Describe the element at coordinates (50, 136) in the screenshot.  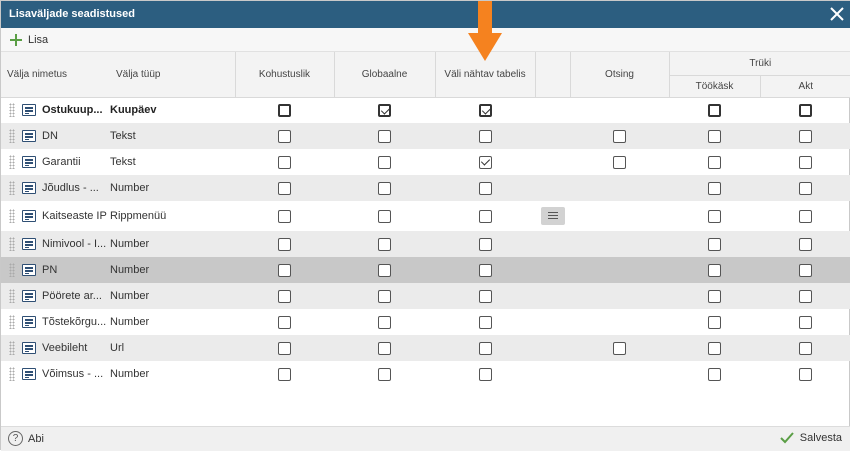
I see `field-name: DN` at that location.